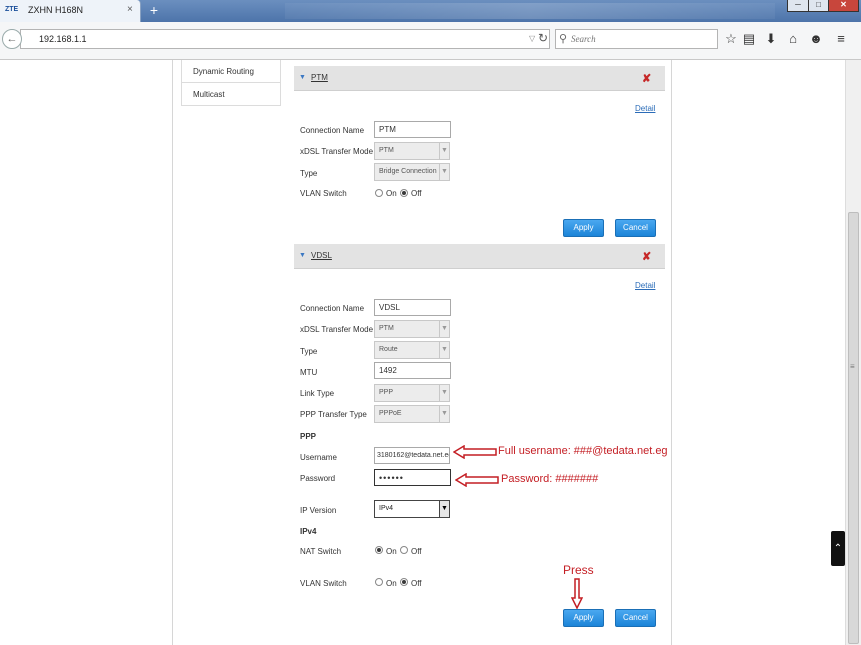 This screenshot has height=645, width=861. I want to click on ptm-type-select: Bridge Connection ▼, so click(412, 172).